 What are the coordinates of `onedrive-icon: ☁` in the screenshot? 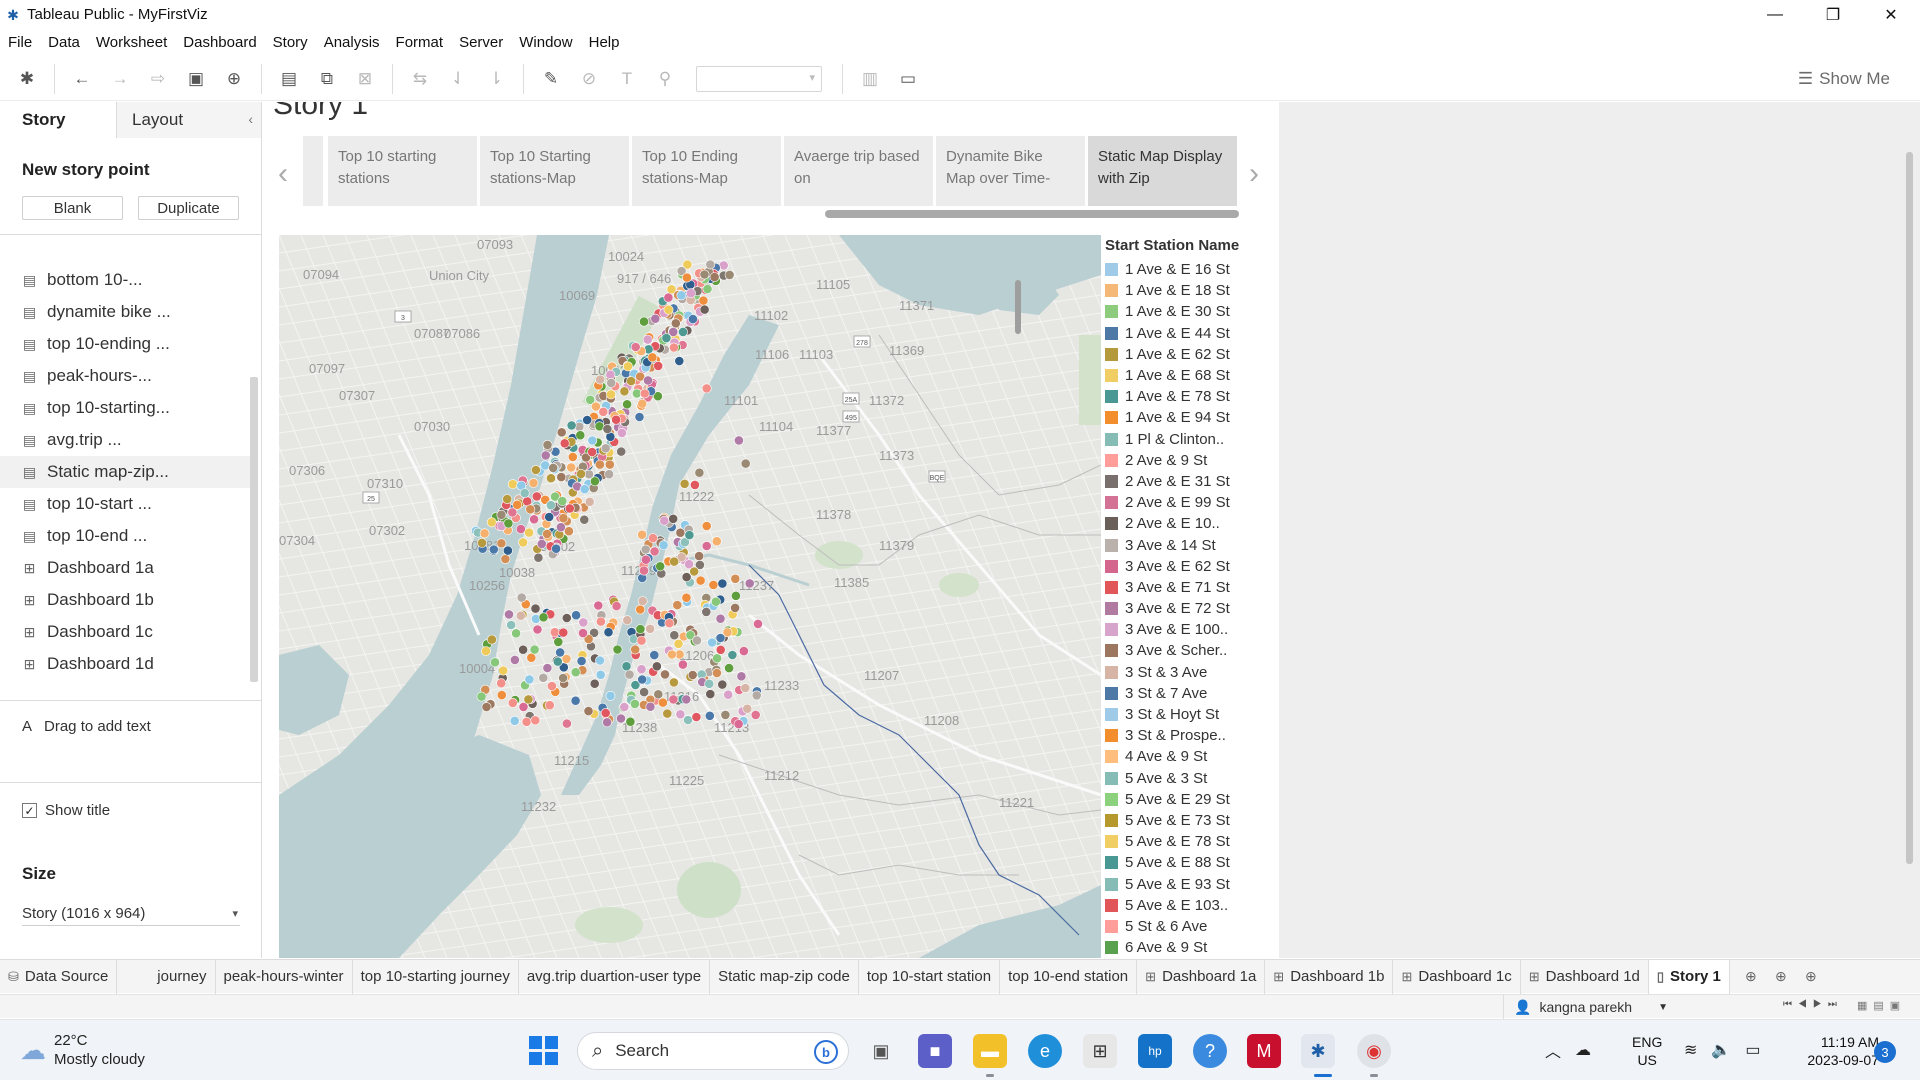 It's located at (1583, 1050).